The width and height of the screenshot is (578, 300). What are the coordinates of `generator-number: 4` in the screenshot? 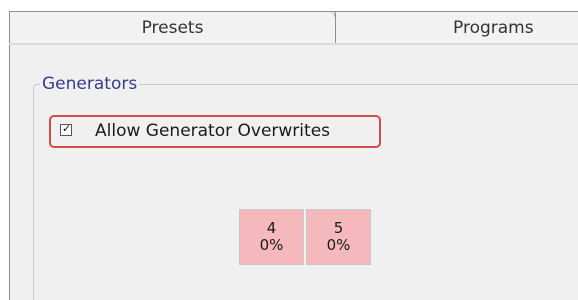 It's located at (271, 228).